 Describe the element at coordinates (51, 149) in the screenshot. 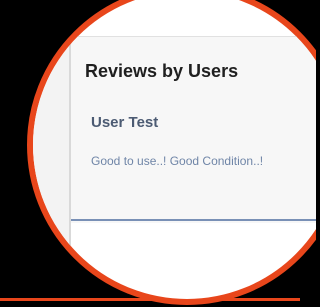

I see `page-left-panel` at that location.